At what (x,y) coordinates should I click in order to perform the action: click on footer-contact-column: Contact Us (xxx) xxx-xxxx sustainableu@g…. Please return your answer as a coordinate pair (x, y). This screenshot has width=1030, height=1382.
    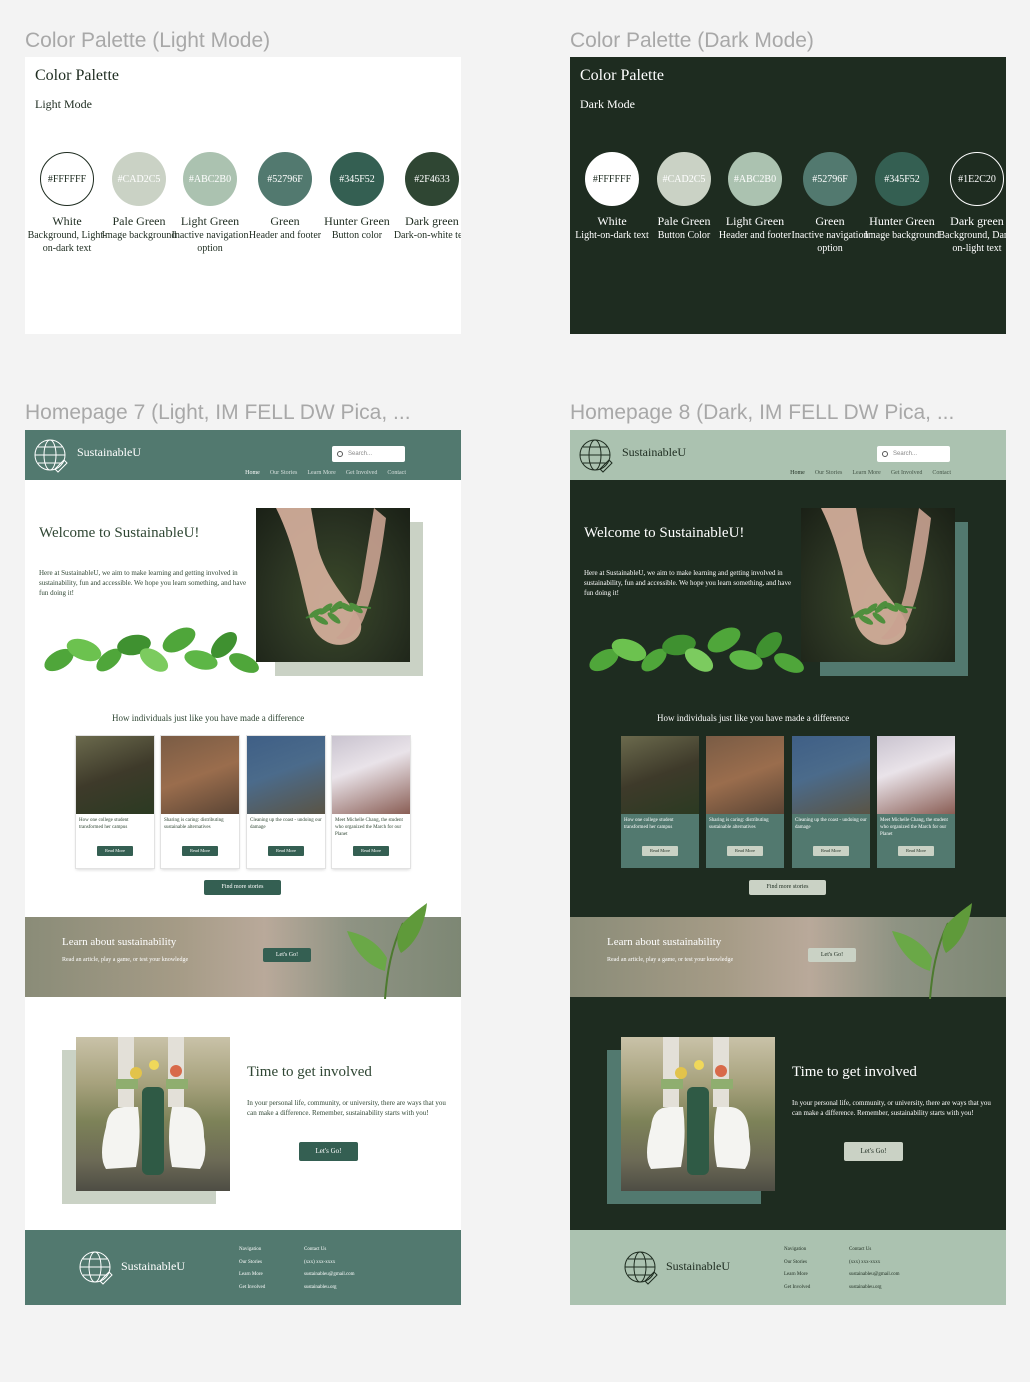
    Looking at the image, I should click on (329, 1269).